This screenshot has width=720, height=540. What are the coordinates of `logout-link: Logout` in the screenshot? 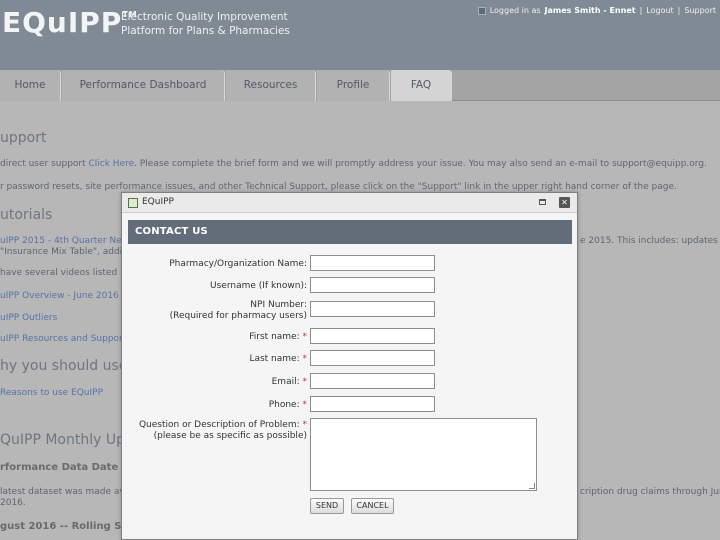 It's located at (659, 10).